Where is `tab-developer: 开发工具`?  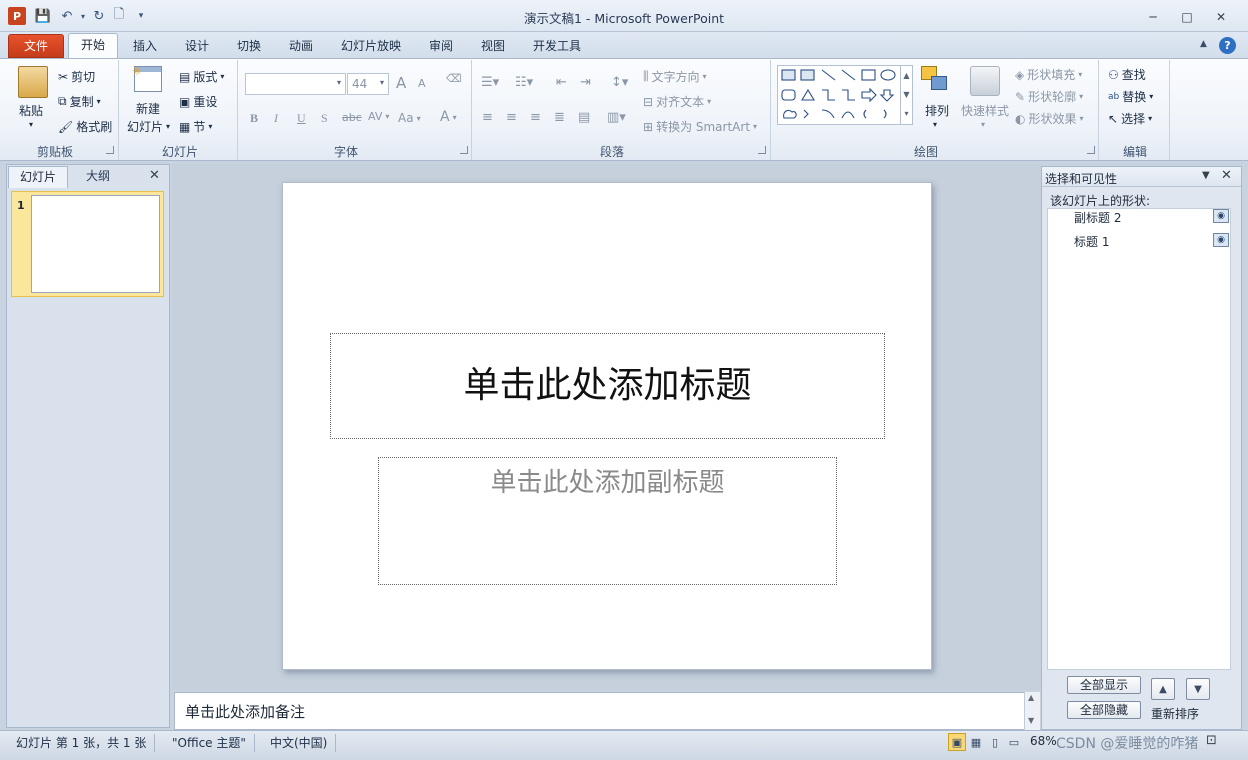 tab-developer: 开发工具 is located at coordinates (557, 47).